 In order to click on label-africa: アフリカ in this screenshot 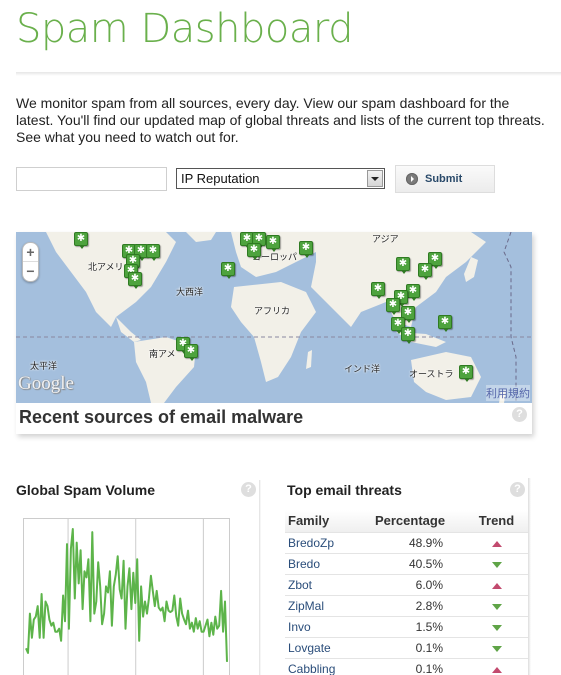, I will do `click(272, 312)`.